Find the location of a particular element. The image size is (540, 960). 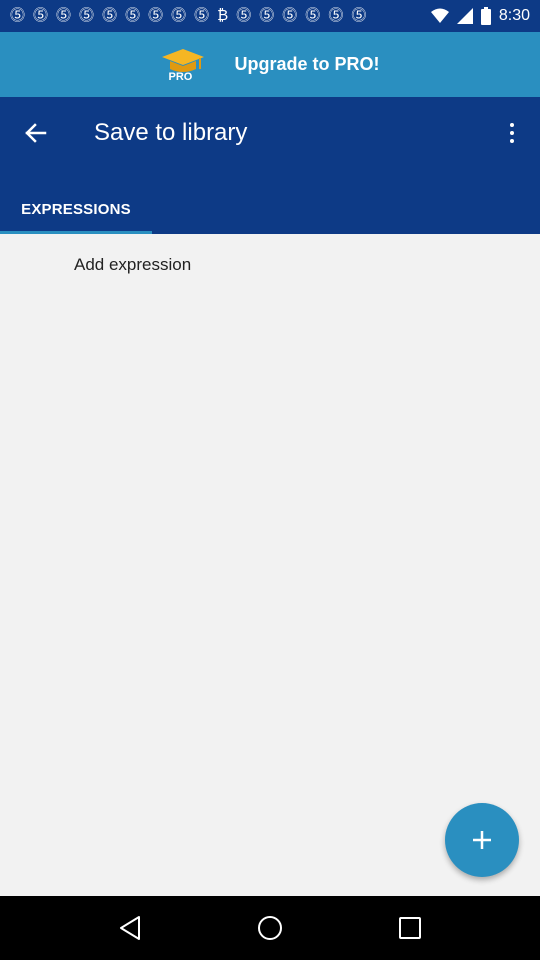

nav-home-icon is located at coordinates (270, 928).